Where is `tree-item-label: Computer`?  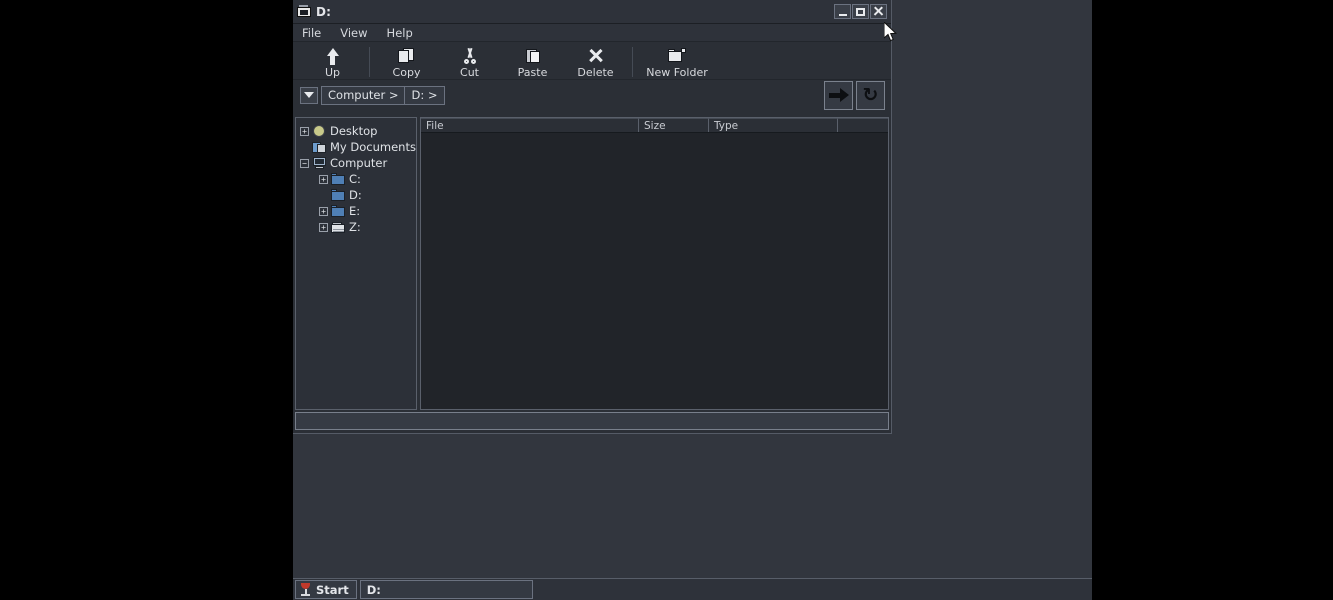 tree-item-label: Computer is located at coordinates (359, 163).